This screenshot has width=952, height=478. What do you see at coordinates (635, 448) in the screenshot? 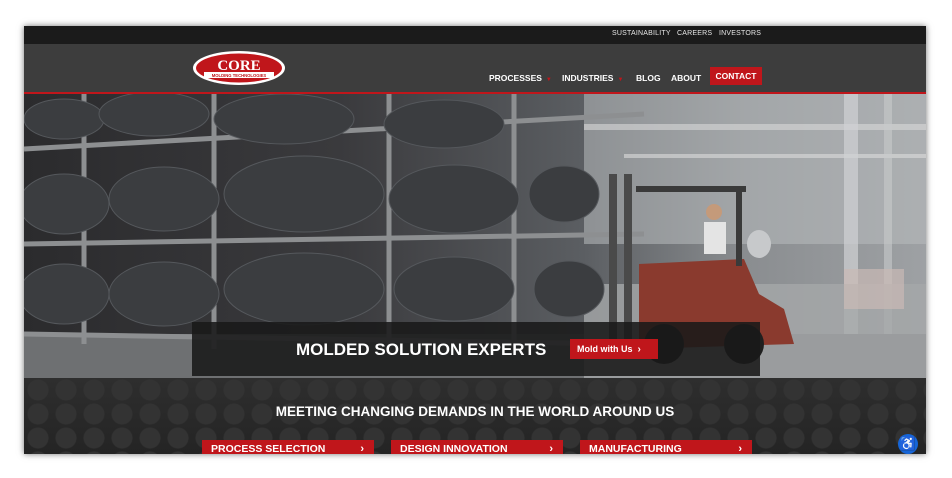
I see `manufacturing-label: MANUFACTURING` at bounding box center [635, 448].